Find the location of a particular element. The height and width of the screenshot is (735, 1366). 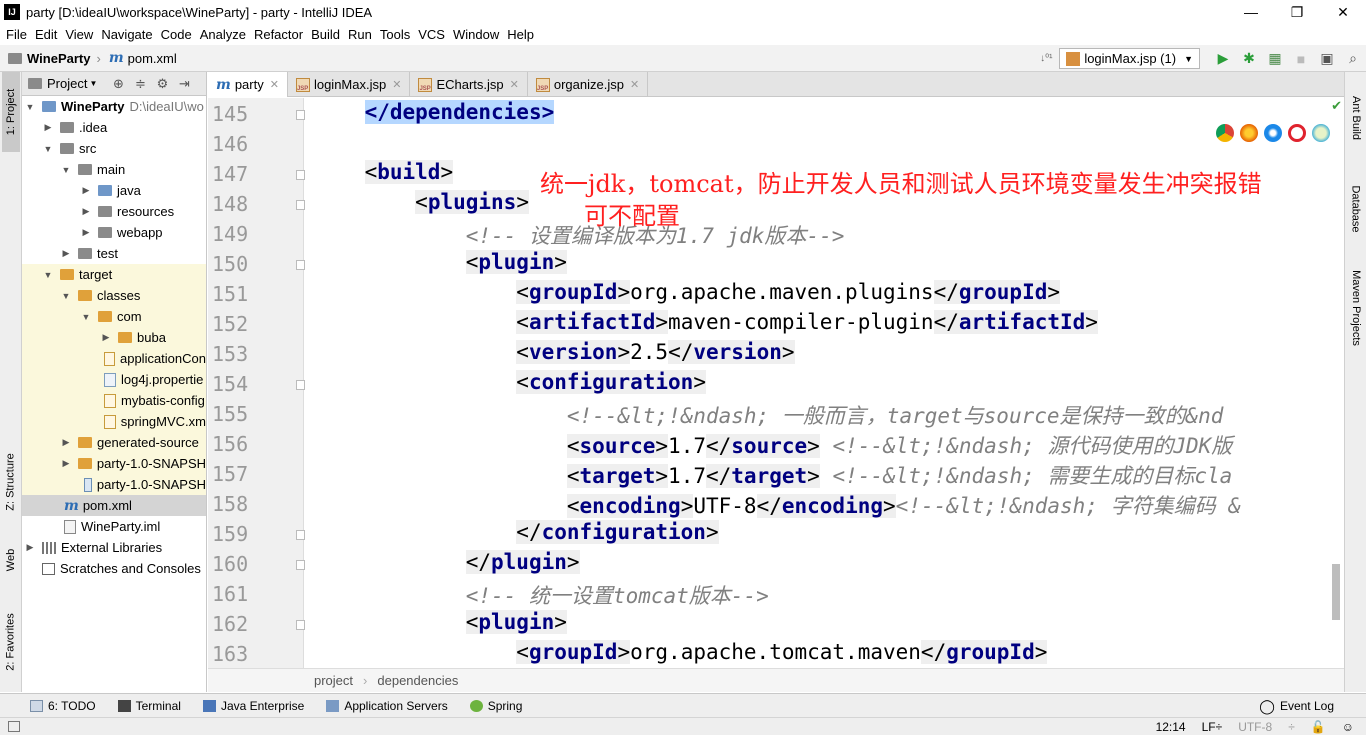

menu-view: View is located at coordinates (79, 34).